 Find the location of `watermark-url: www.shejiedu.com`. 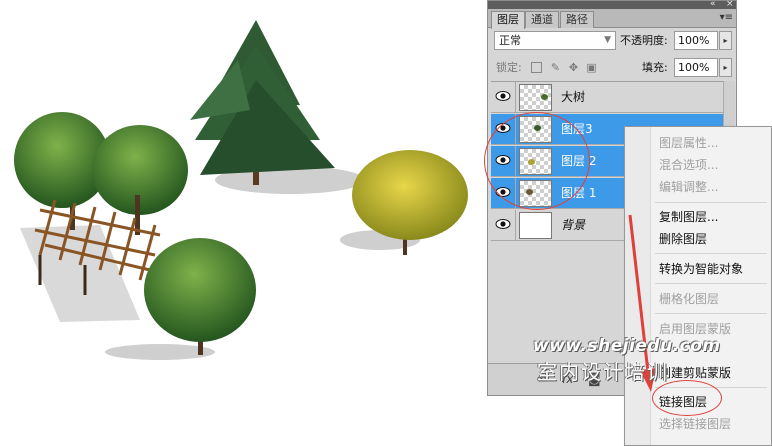

watermark-url: www.shejiedu.com is located at coordinates (627, 346).